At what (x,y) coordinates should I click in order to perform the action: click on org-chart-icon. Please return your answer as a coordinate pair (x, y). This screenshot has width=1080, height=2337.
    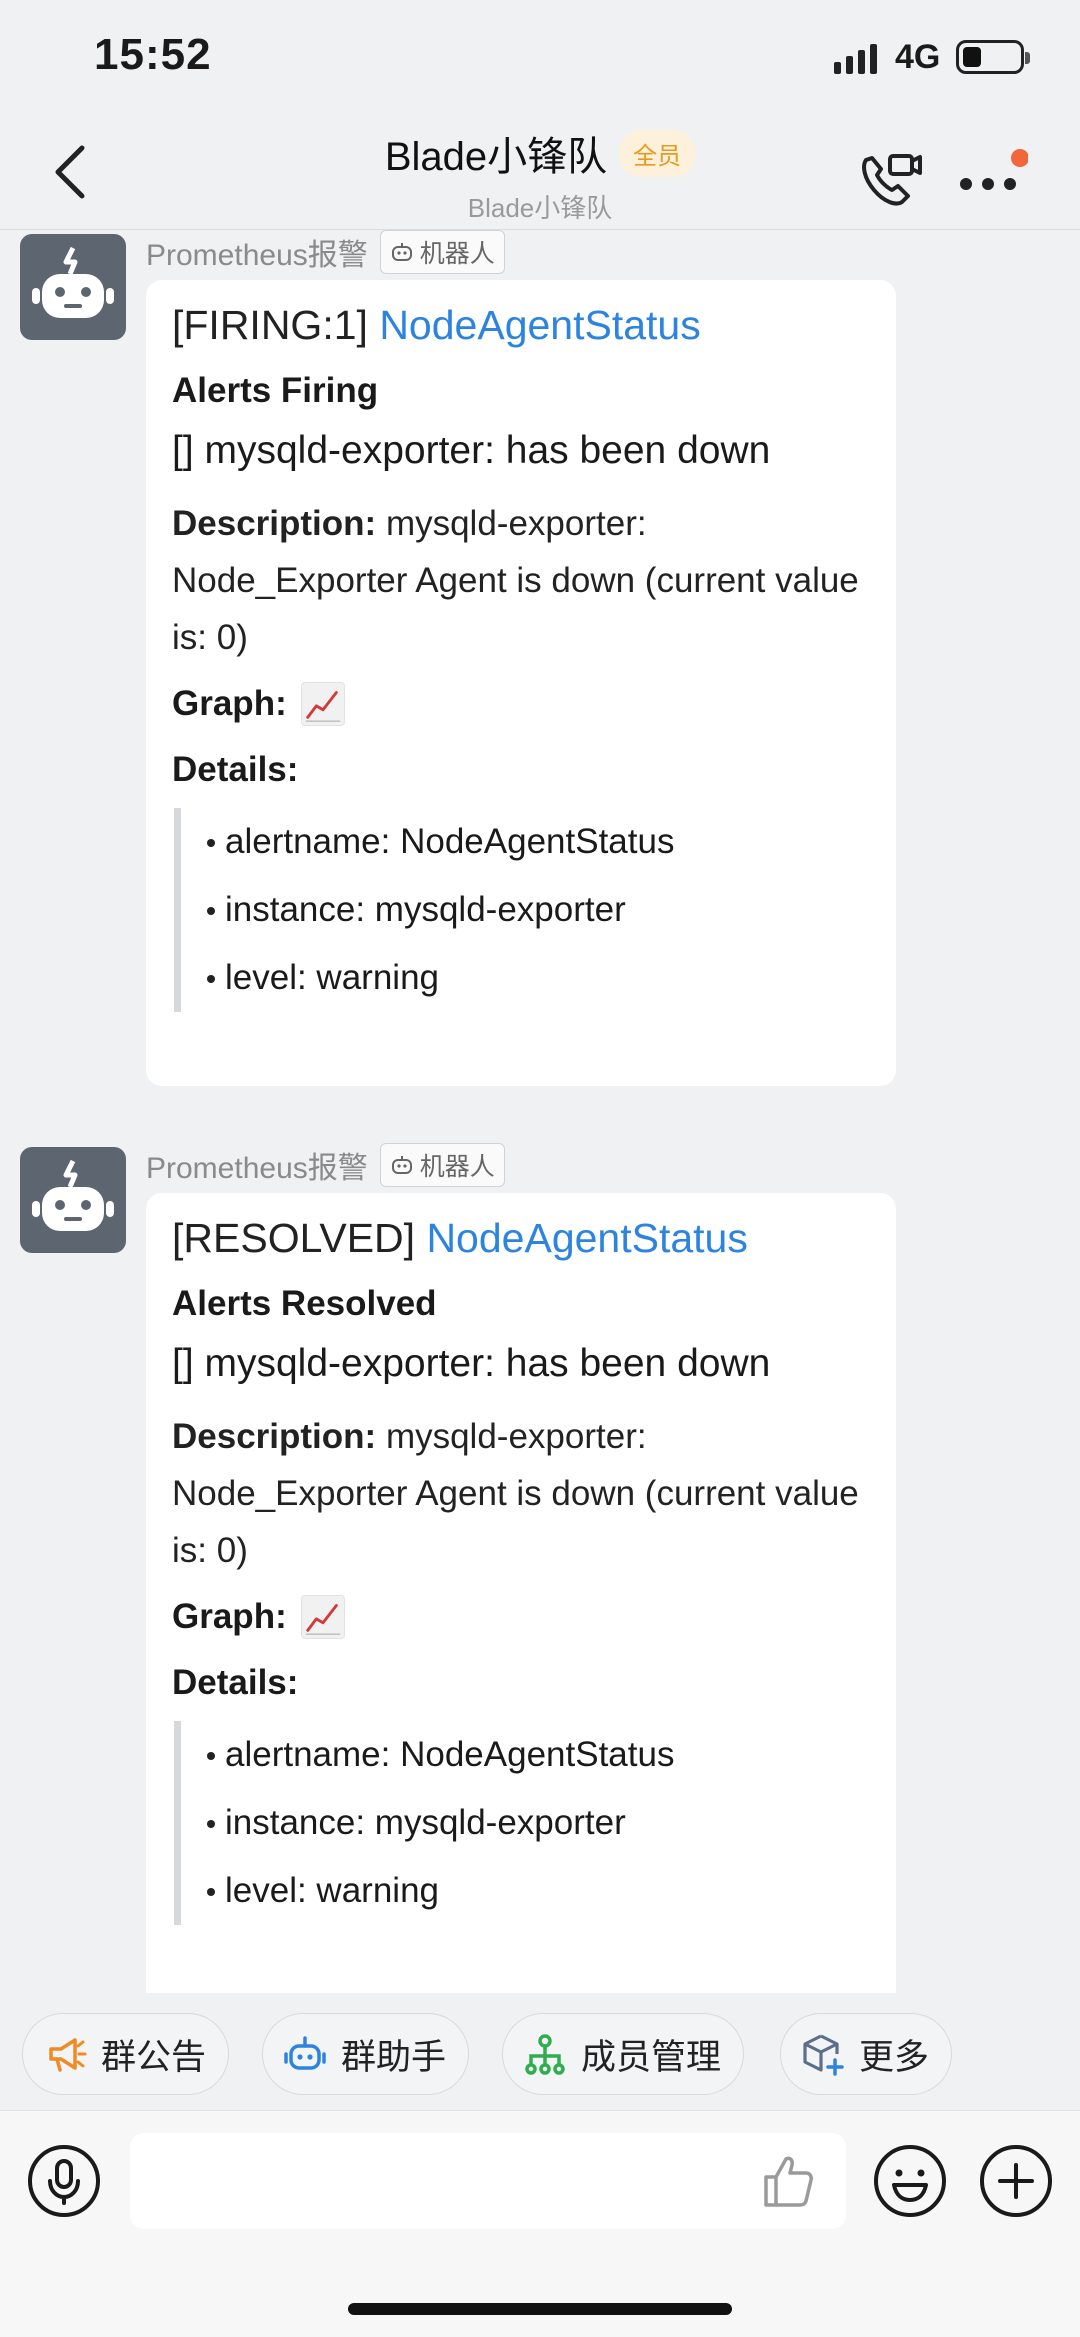
    Looking at the image, I should click on (545, 2054).